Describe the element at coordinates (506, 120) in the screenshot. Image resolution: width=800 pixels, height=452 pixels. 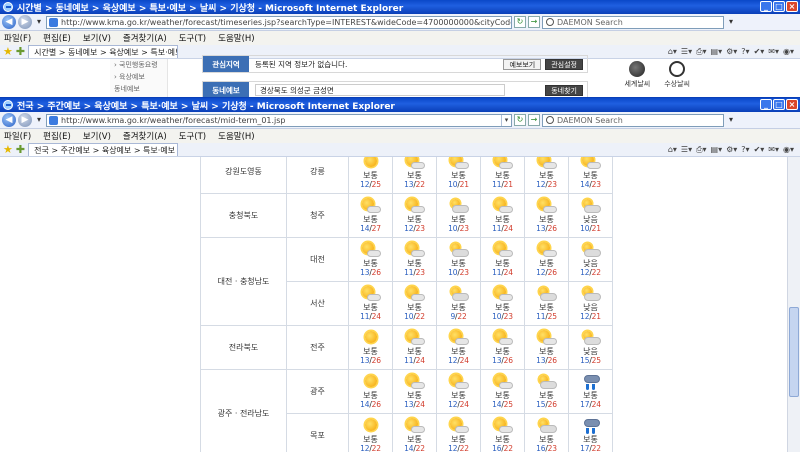
I see `address-dropdown-icon: ▾` at that location.